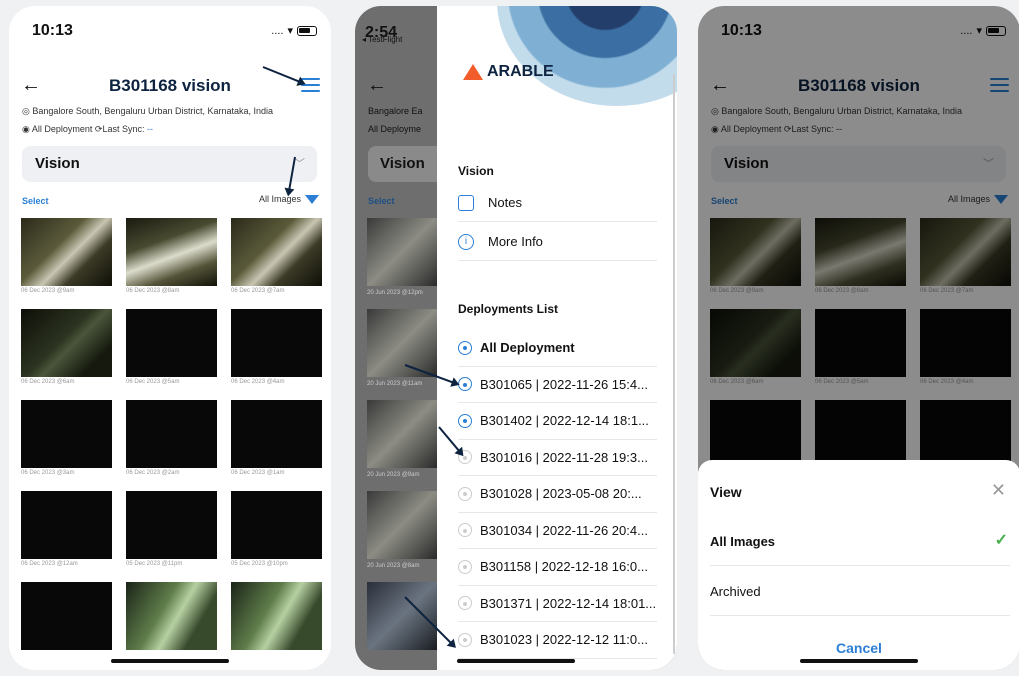 The height and width of the screenshot is (676, 1019). I want to click on thumbnail-caption: 06 Dec 2023 @7am, so click(258, 291).